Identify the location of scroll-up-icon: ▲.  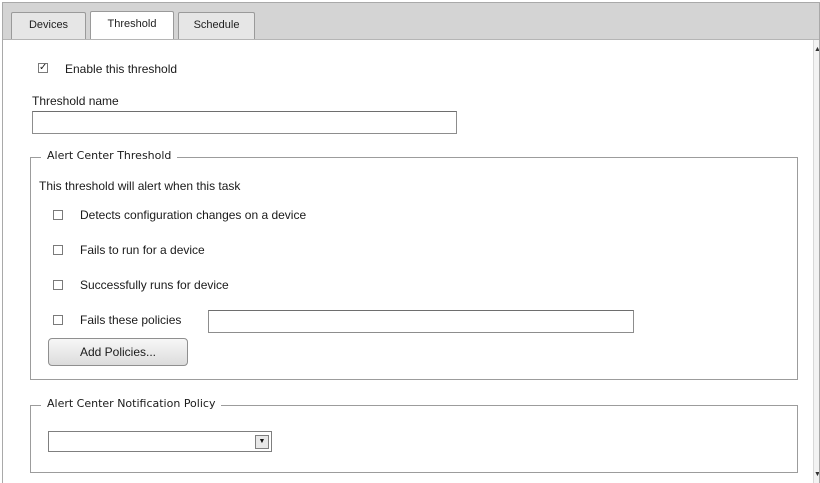
(816, 50).